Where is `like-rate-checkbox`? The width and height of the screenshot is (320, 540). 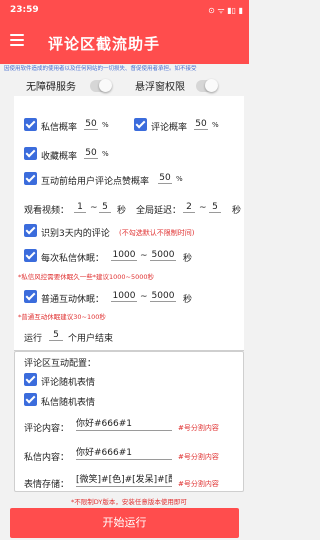 like-rate-checkbox is located at coordinates (30, 178).